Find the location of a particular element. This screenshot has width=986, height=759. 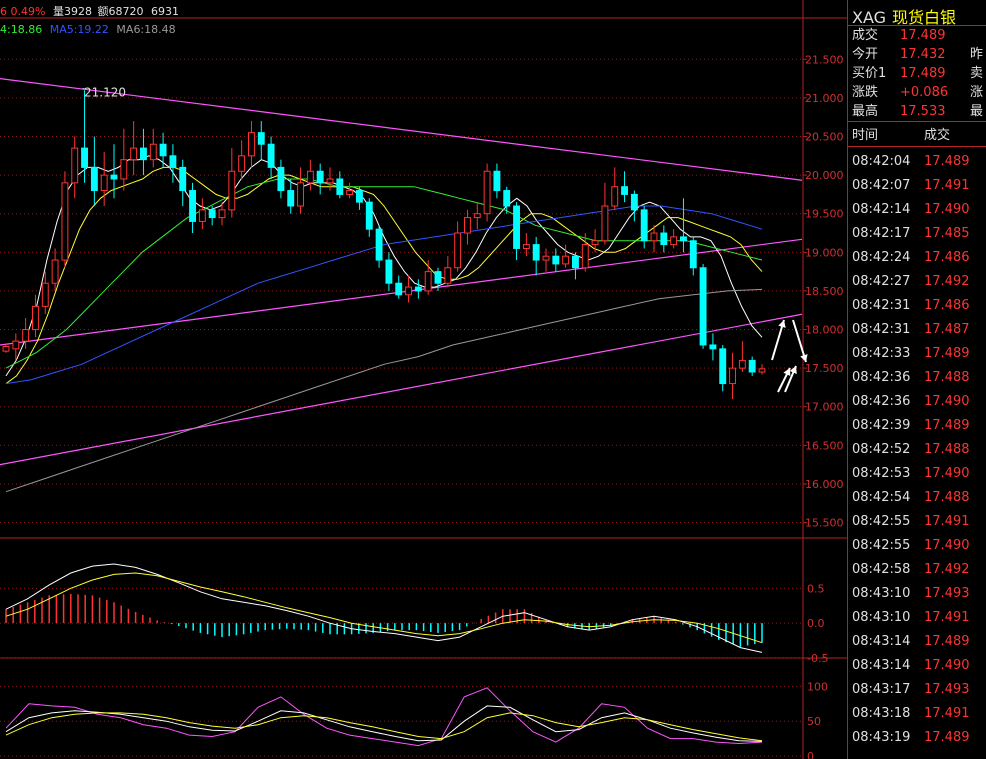

tick-row: 08:42:55 17.490 is located at coordinates (919, 546).